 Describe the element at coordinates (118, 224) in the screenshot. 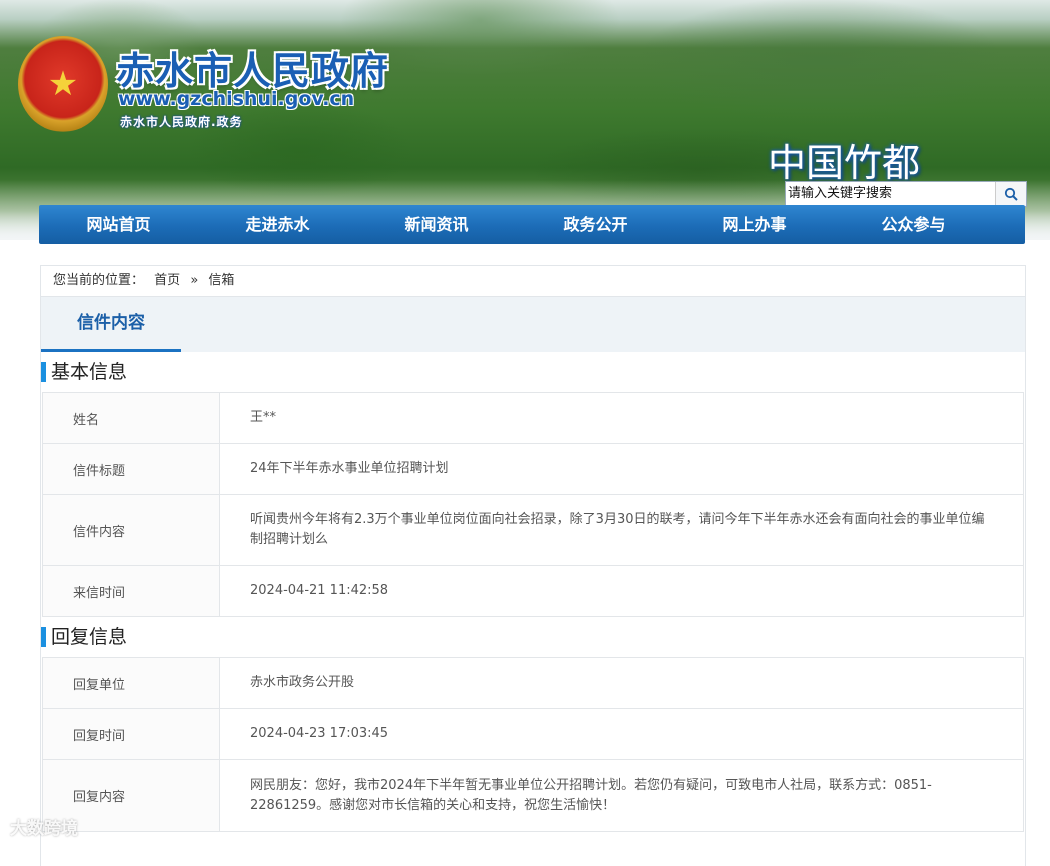

I see `nav-item-home: 网站首页` at that location.